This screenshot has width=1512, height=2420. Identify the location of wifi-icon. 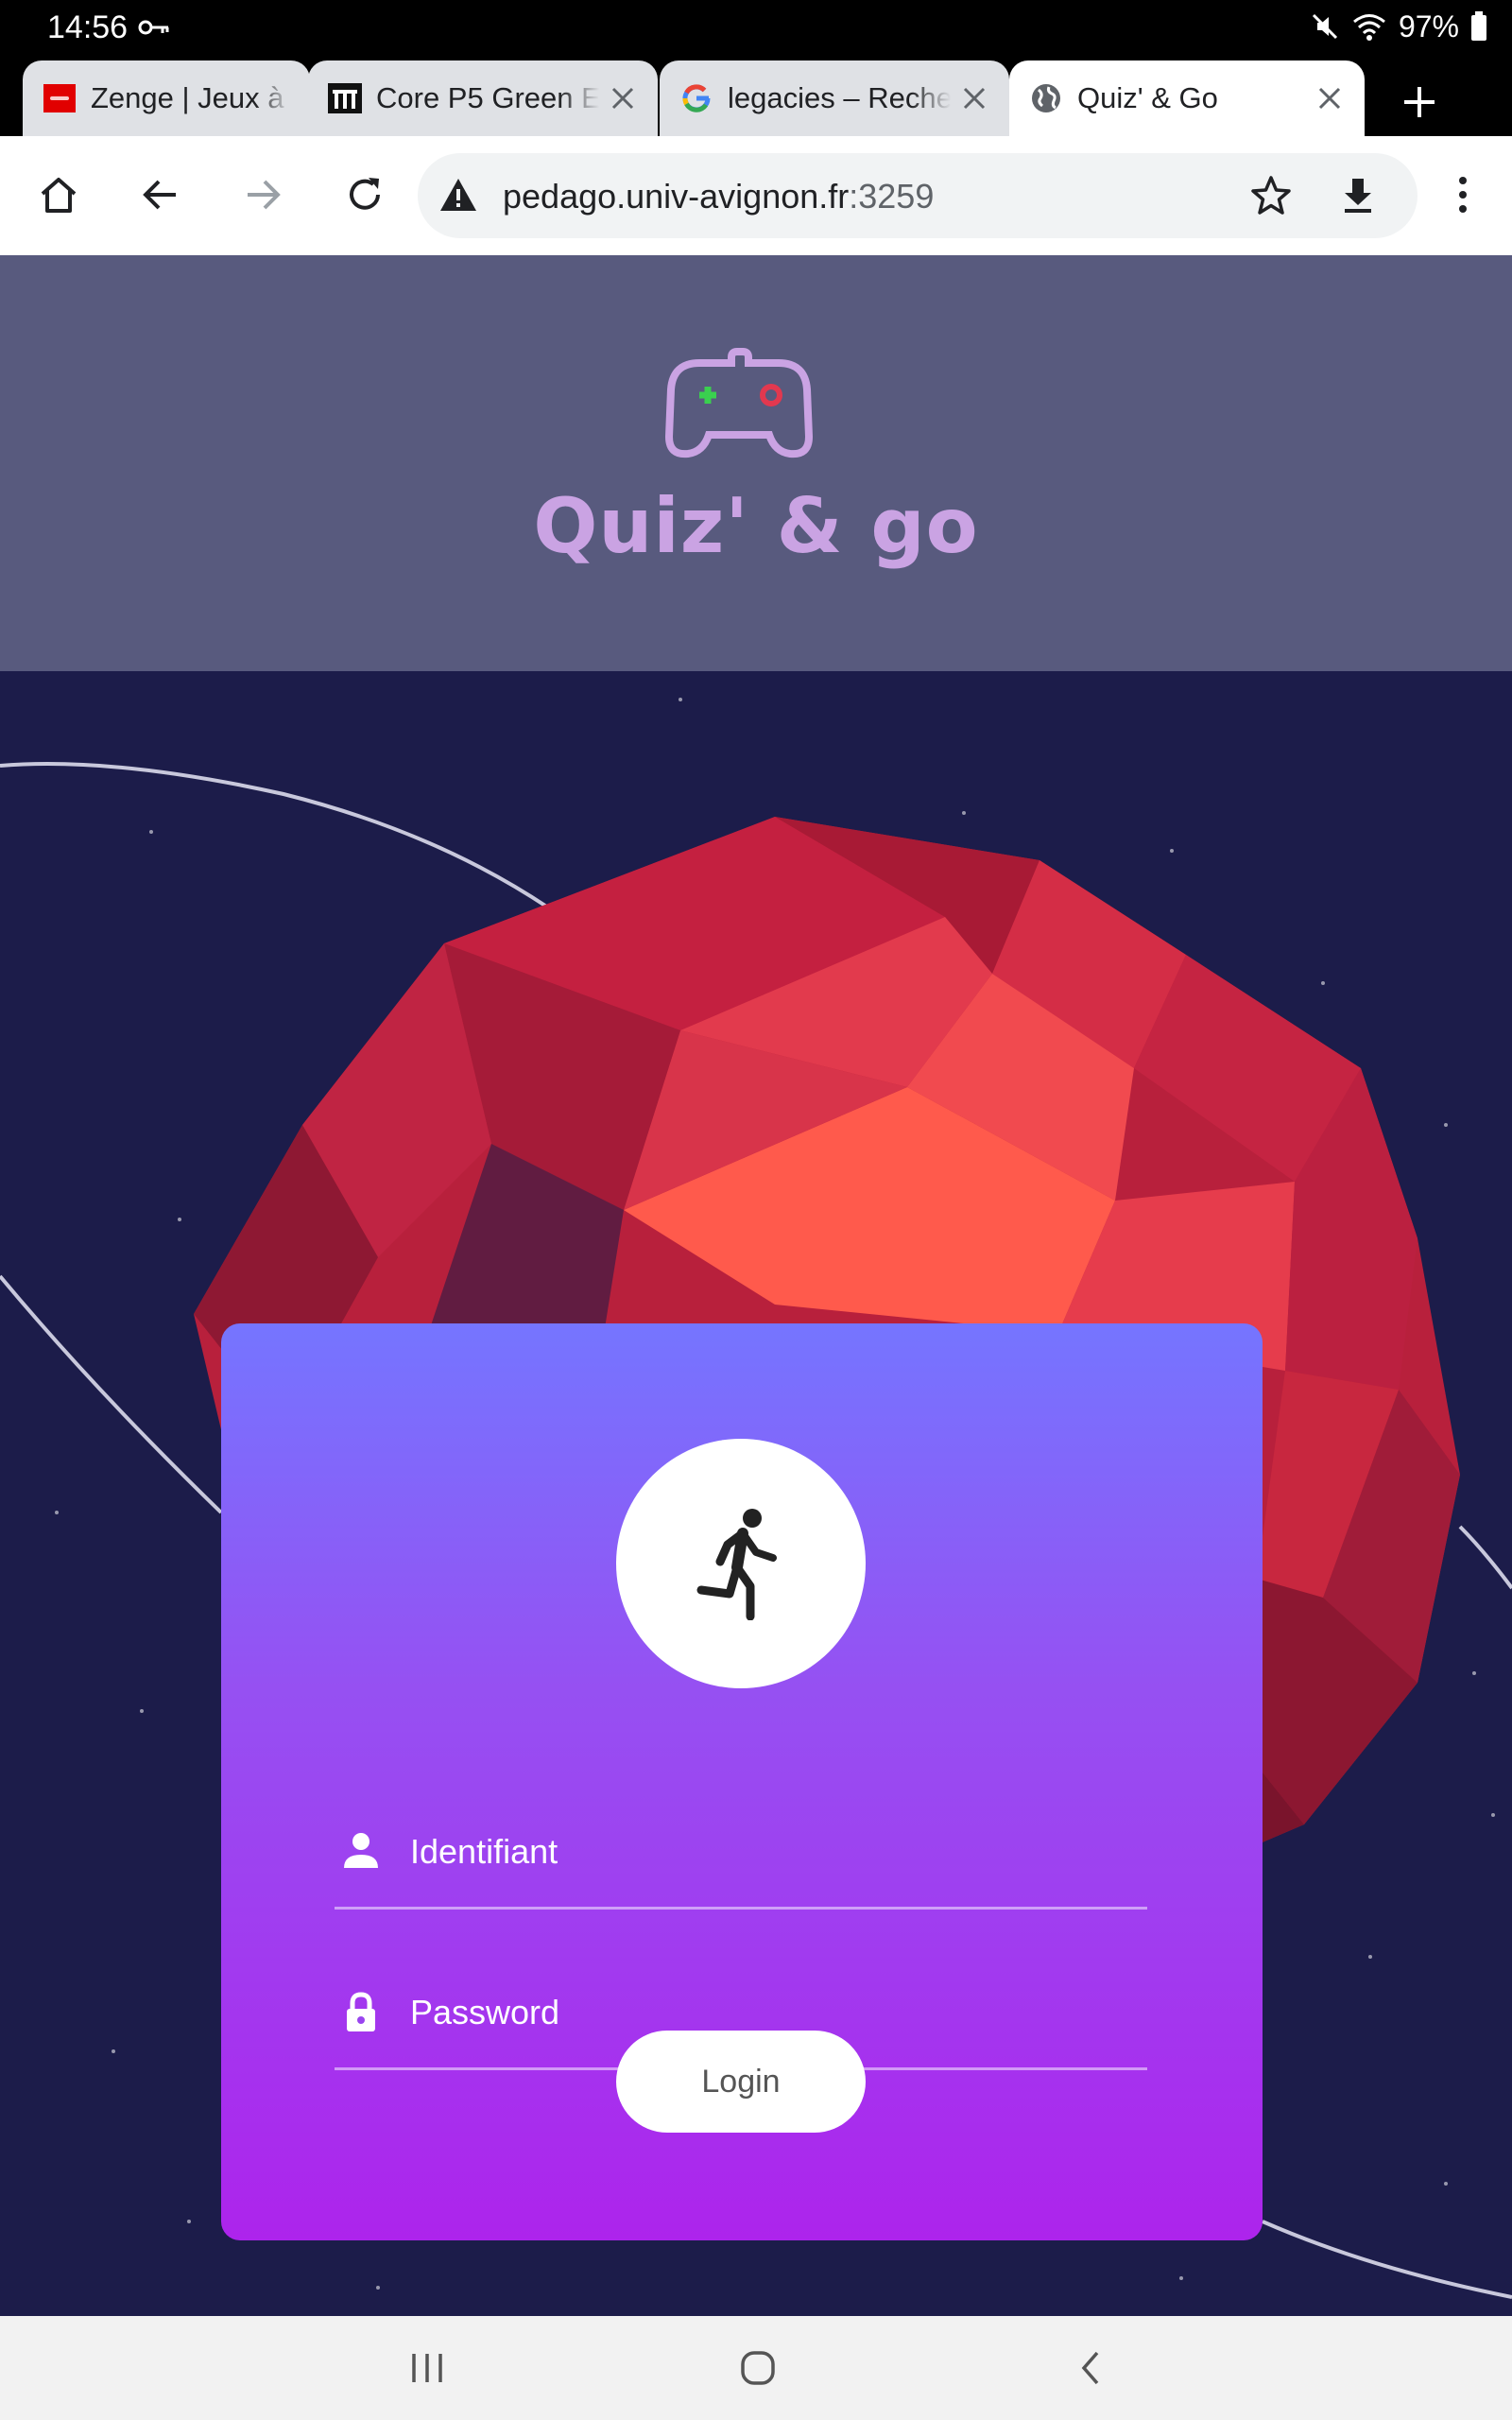
(1369, 28).